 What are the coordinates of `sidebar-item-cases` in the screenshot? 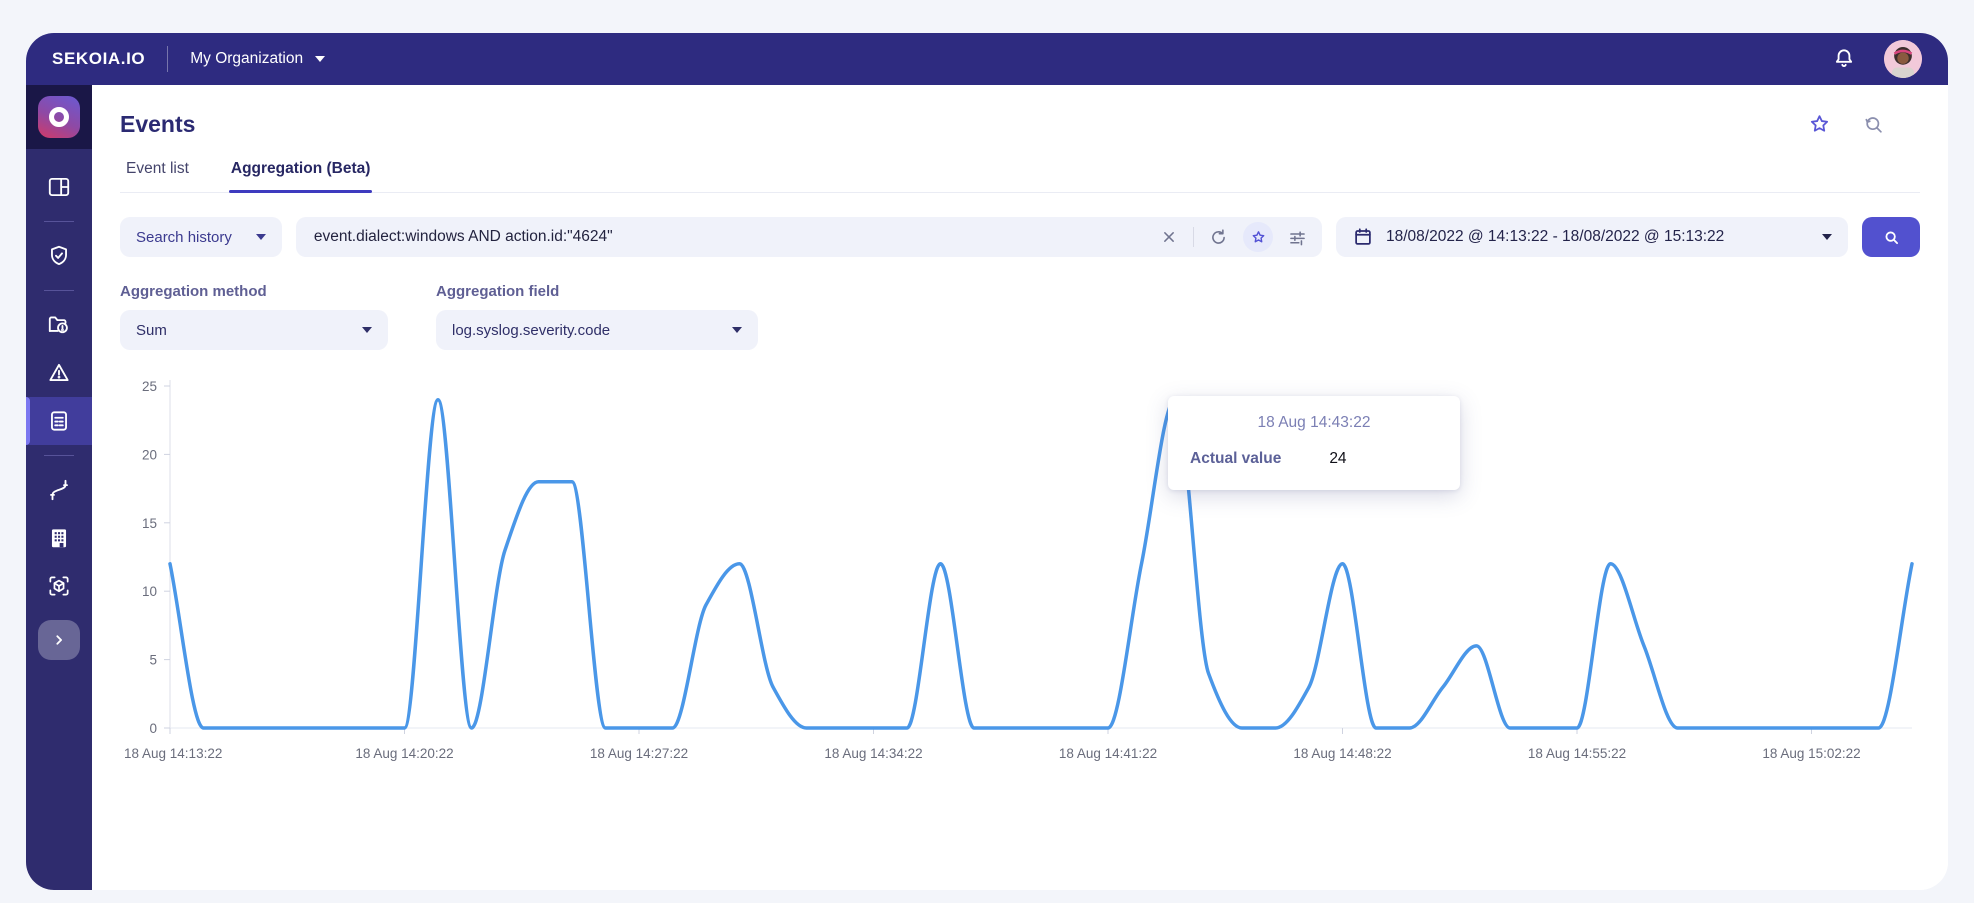 It's located at (59, 325).